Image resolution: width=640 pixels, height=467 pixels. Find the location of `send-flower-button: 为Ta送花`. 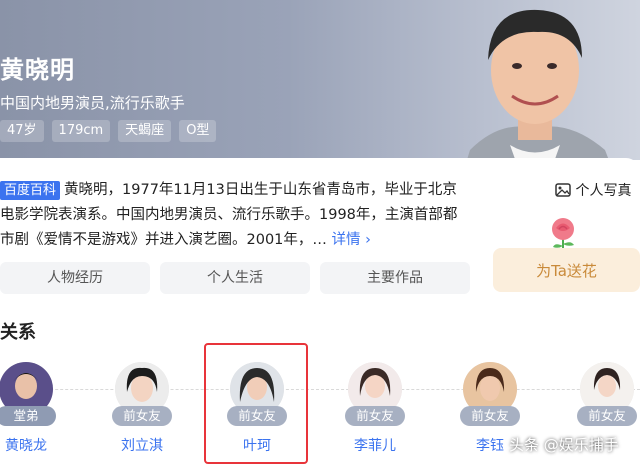

send-flower-button: 为Ta送花 is located at coordinates (566, 270).